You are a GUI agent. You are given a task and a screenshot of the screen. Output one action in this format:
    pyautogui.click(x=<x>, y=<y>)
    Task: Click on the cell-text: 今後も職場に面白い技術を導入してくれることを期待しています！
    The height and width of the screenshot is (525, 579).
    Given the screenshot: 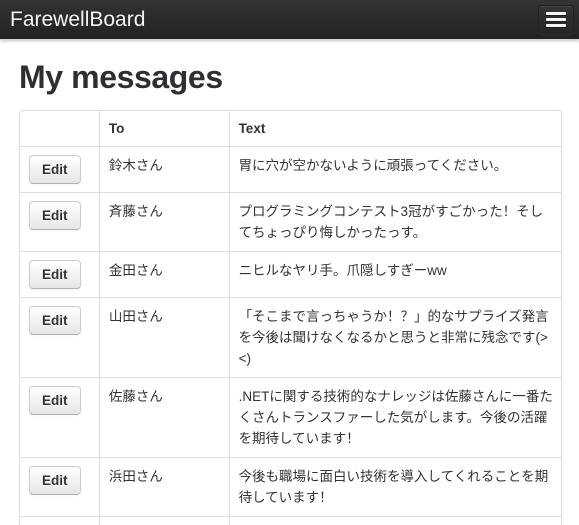 What is the action you would take?
    pyautogui.click(x=394, y=486)
    